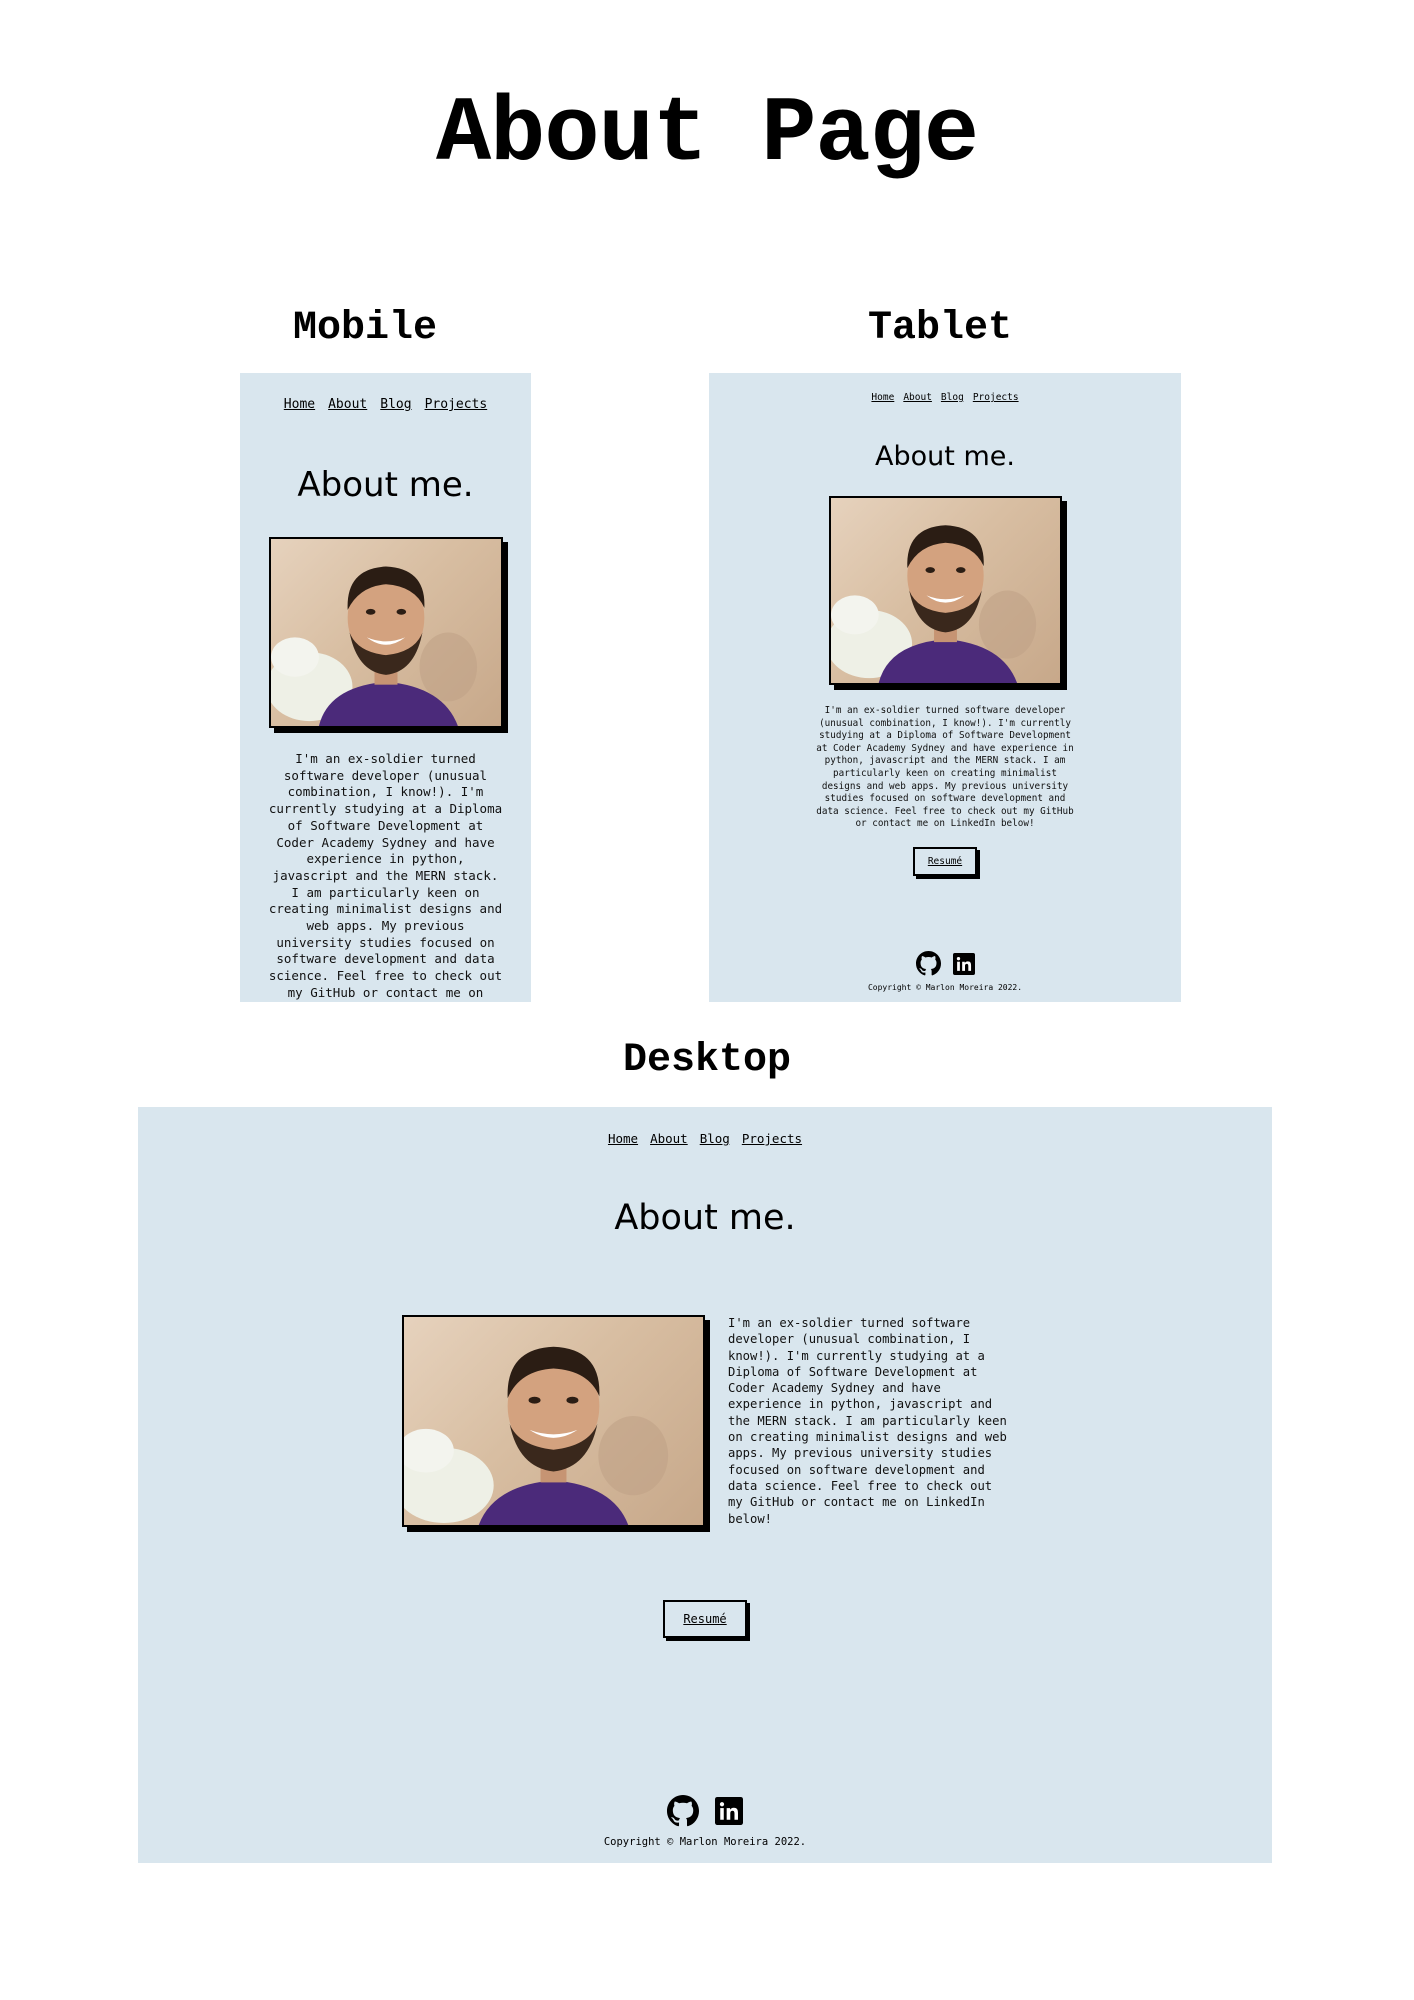  Describe the element at coordinates (705, 1811) in the screenshot. I see `desktop-social-links` at that location.